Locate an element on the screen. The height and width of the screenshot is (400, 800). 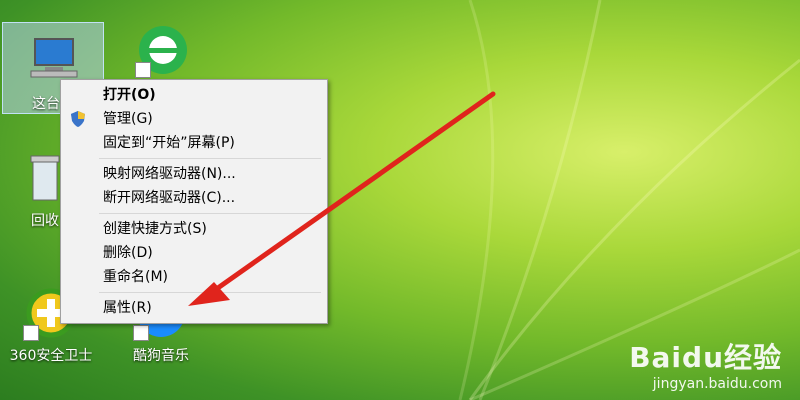
watermark-title: Baidu经验 is located at coordinates (705, 357).